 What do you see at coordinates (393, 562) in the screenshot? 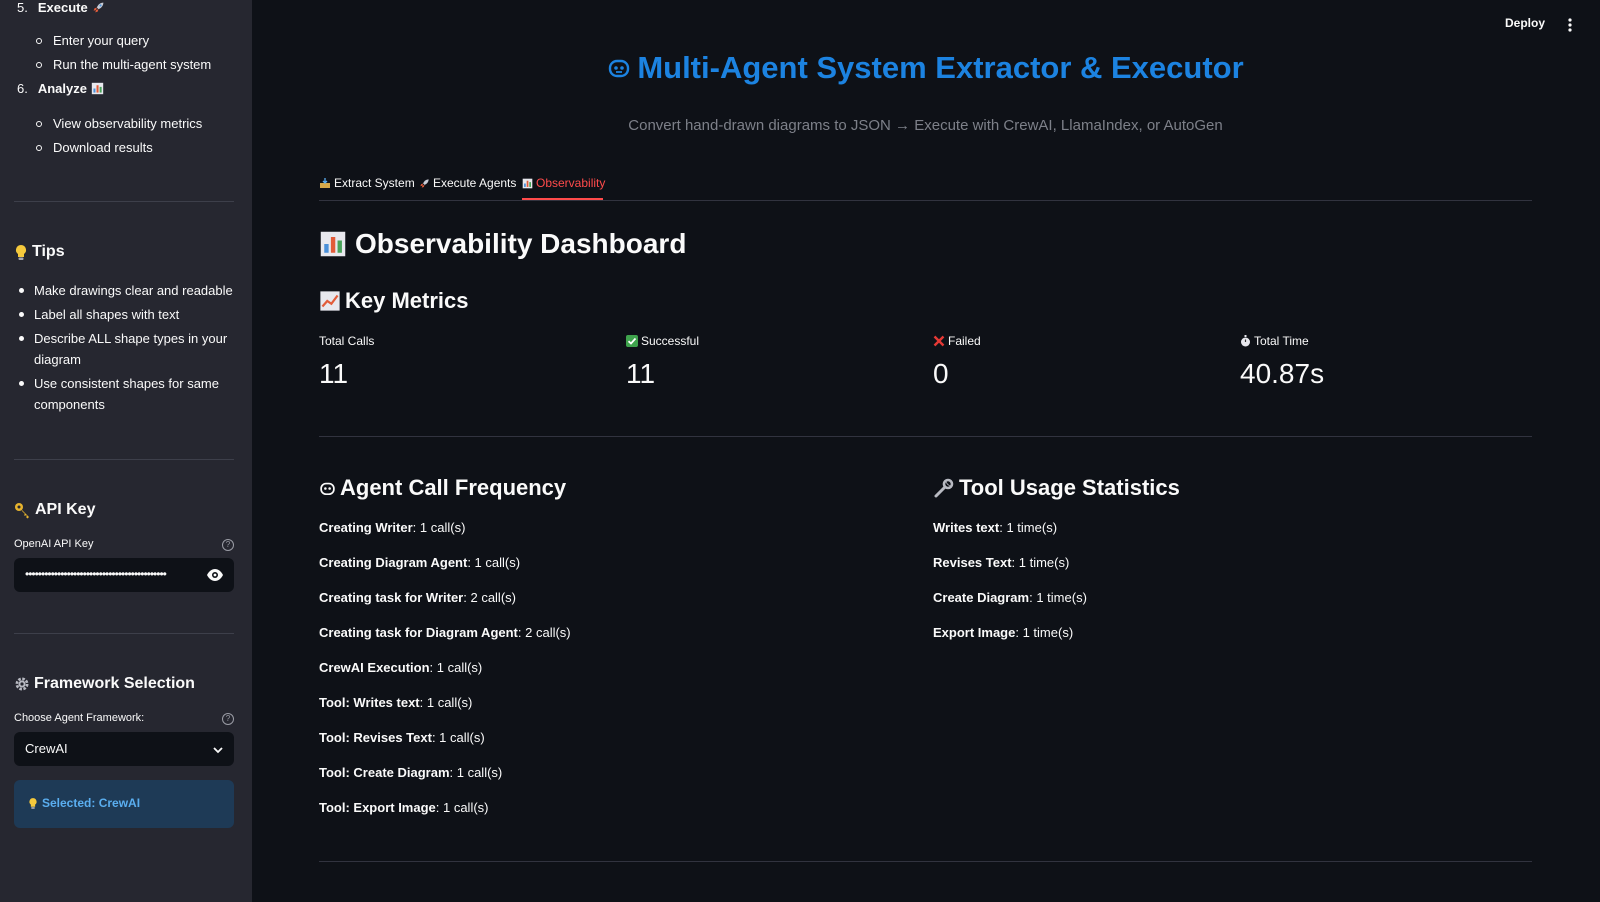
I see `item-name: Creating Diagram Agent` at bounding box center [393, 562].